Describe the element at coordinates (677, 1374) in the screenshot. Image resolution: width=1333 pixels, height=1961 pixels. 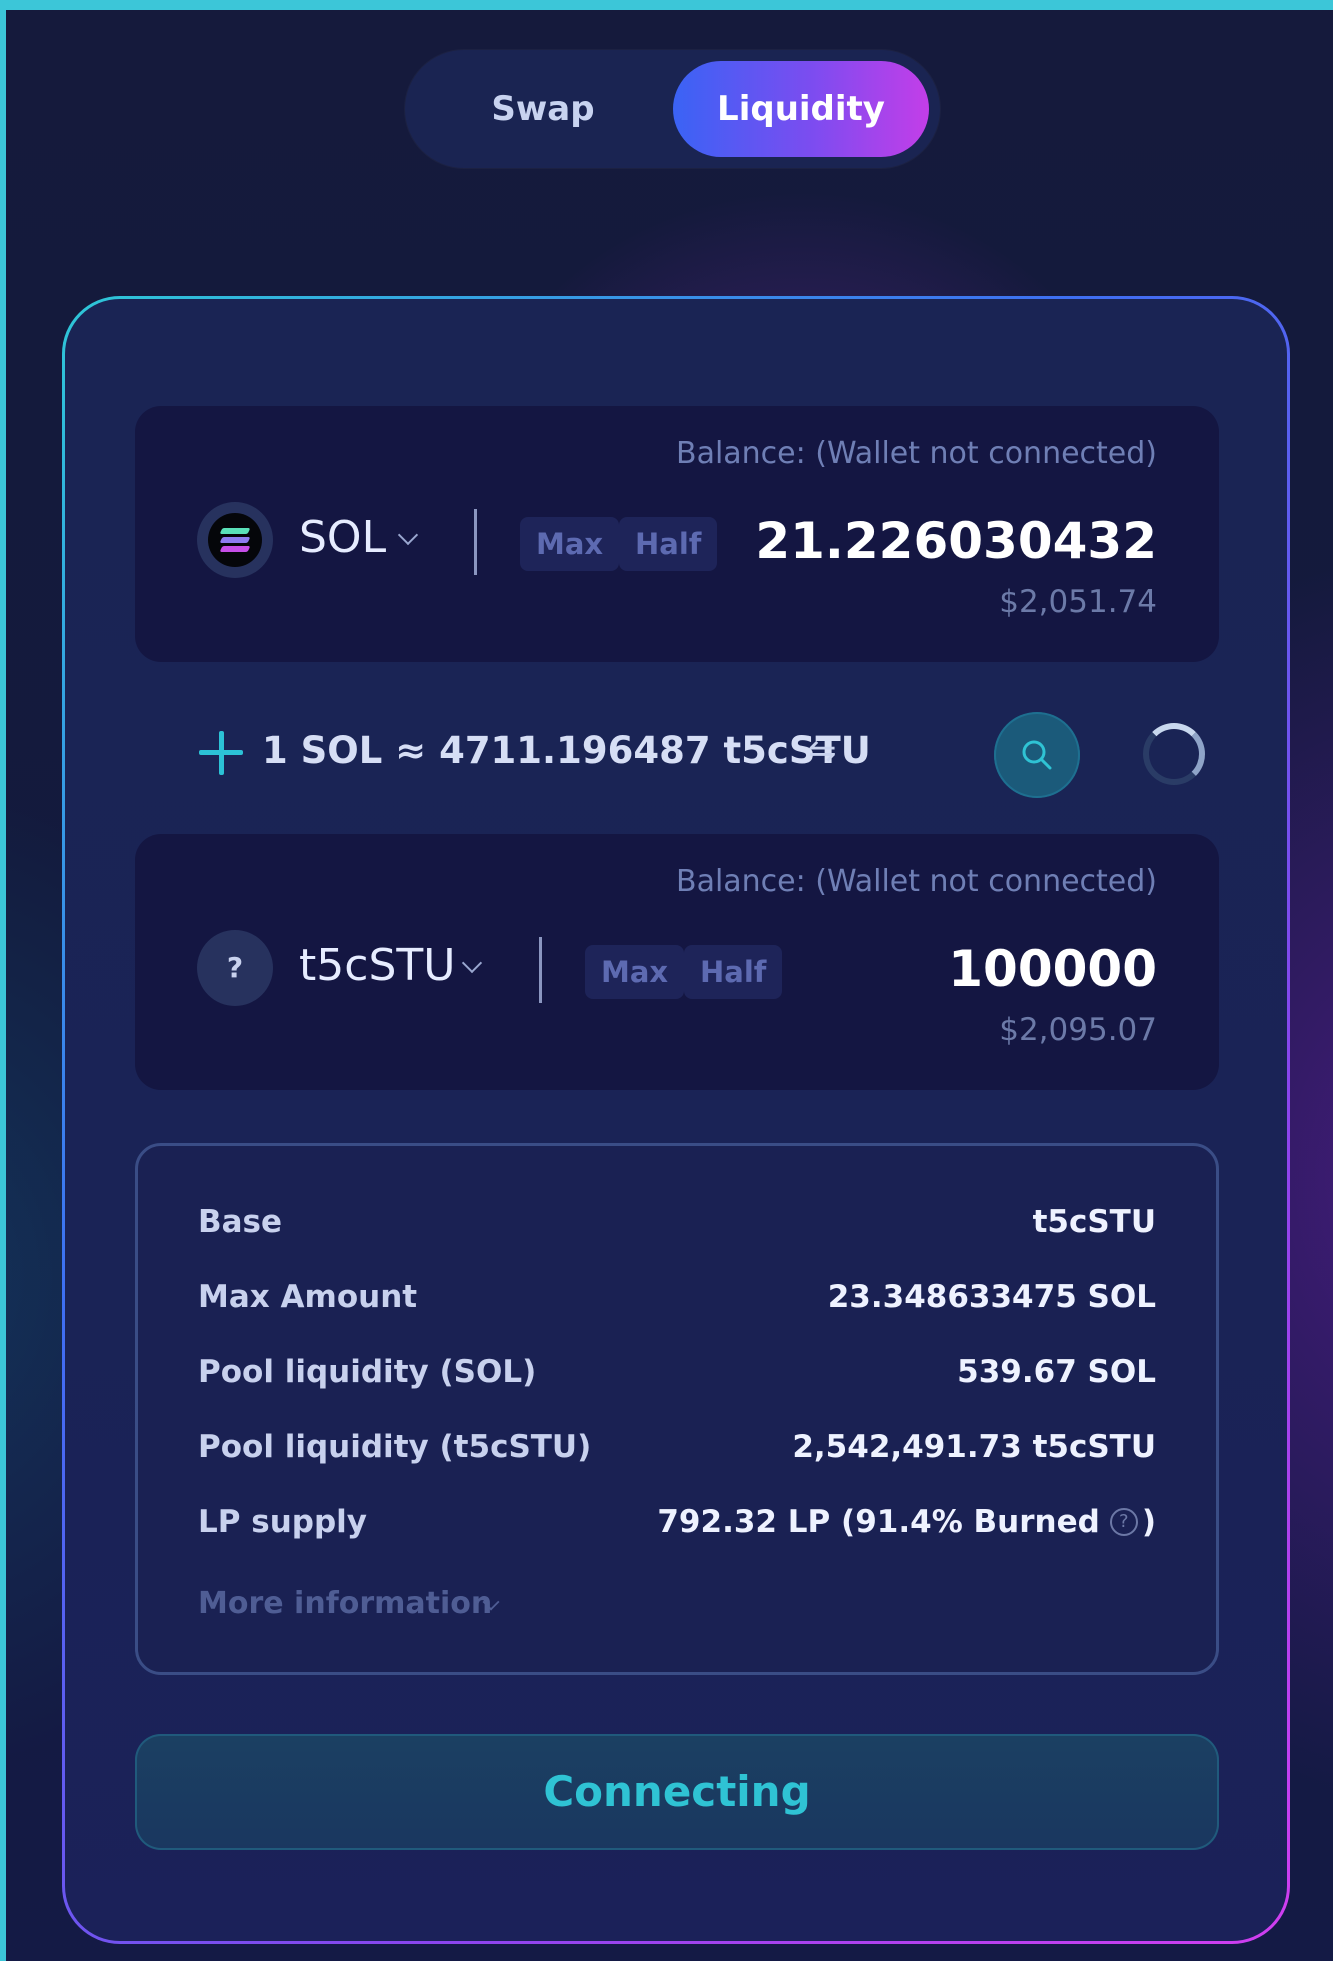
I see `info-row-pool-liquidity-sol: Pool liquidity (SOL) 539.67 SOL` at that location.